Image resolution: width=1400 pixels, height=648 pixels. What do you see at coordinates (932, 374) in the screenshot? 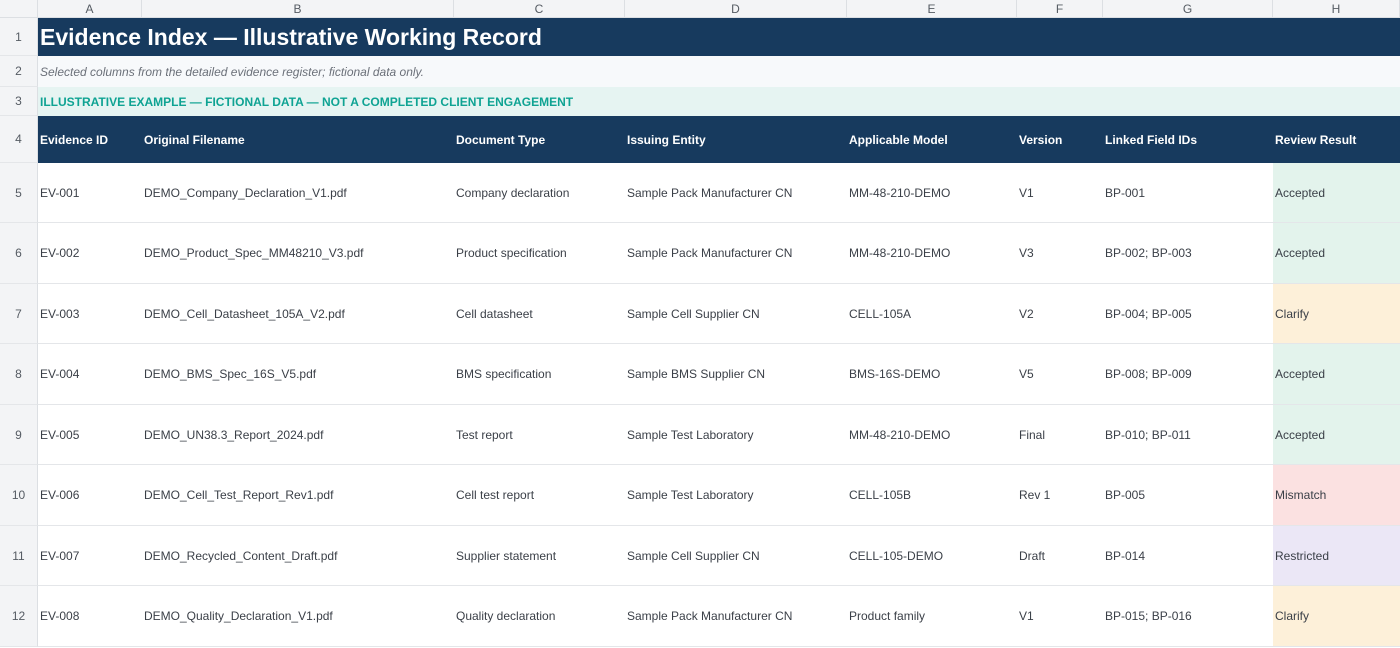
I see `applicable-model-cell: BMS-16S-DEMO` at bounding box center [932, 374].